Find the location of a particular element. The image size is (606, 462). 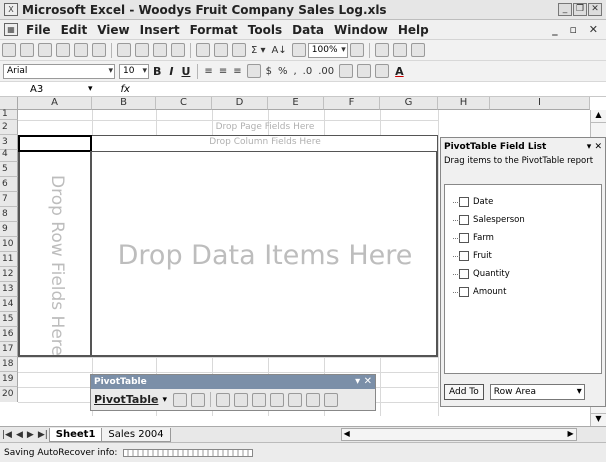

minimize-icon: _ is located at coordinates (565, 9).